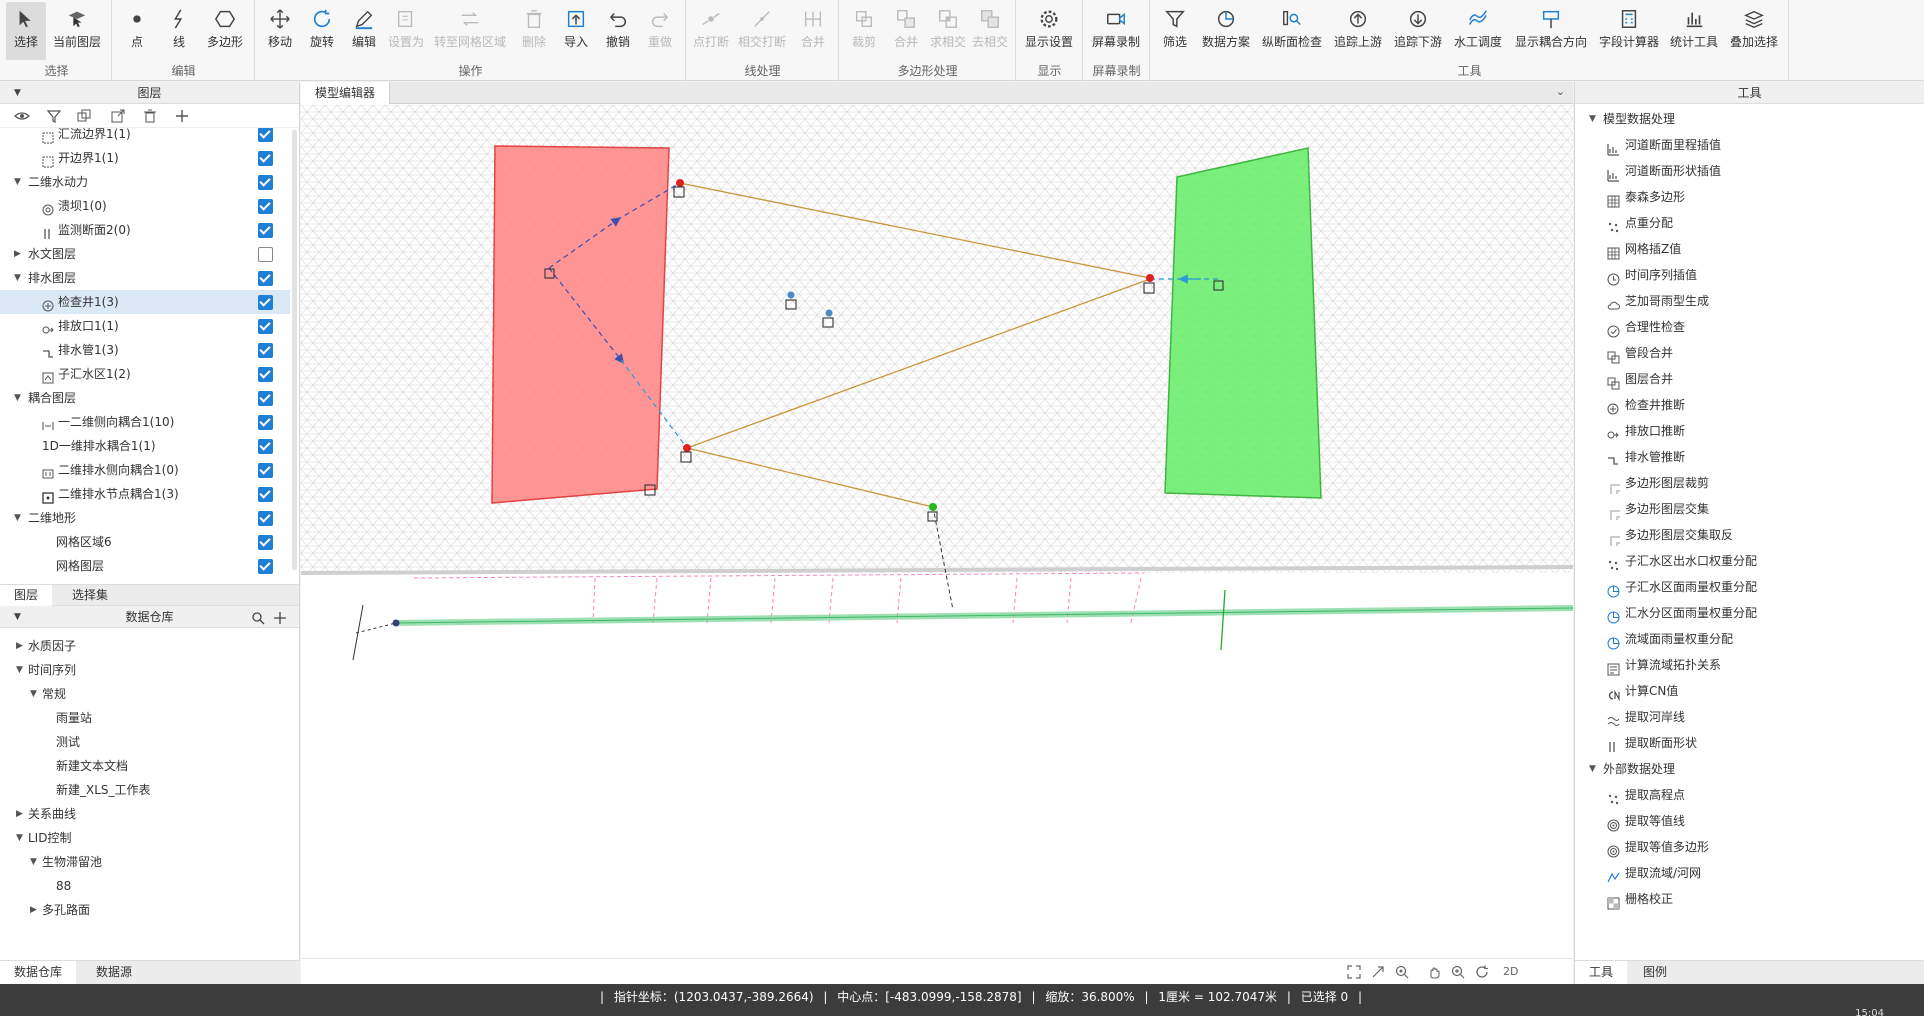  Describe the element at coordinates (145, 137) in the screenshot. I see `layer-row: 汇流边界1(1)` at that location.